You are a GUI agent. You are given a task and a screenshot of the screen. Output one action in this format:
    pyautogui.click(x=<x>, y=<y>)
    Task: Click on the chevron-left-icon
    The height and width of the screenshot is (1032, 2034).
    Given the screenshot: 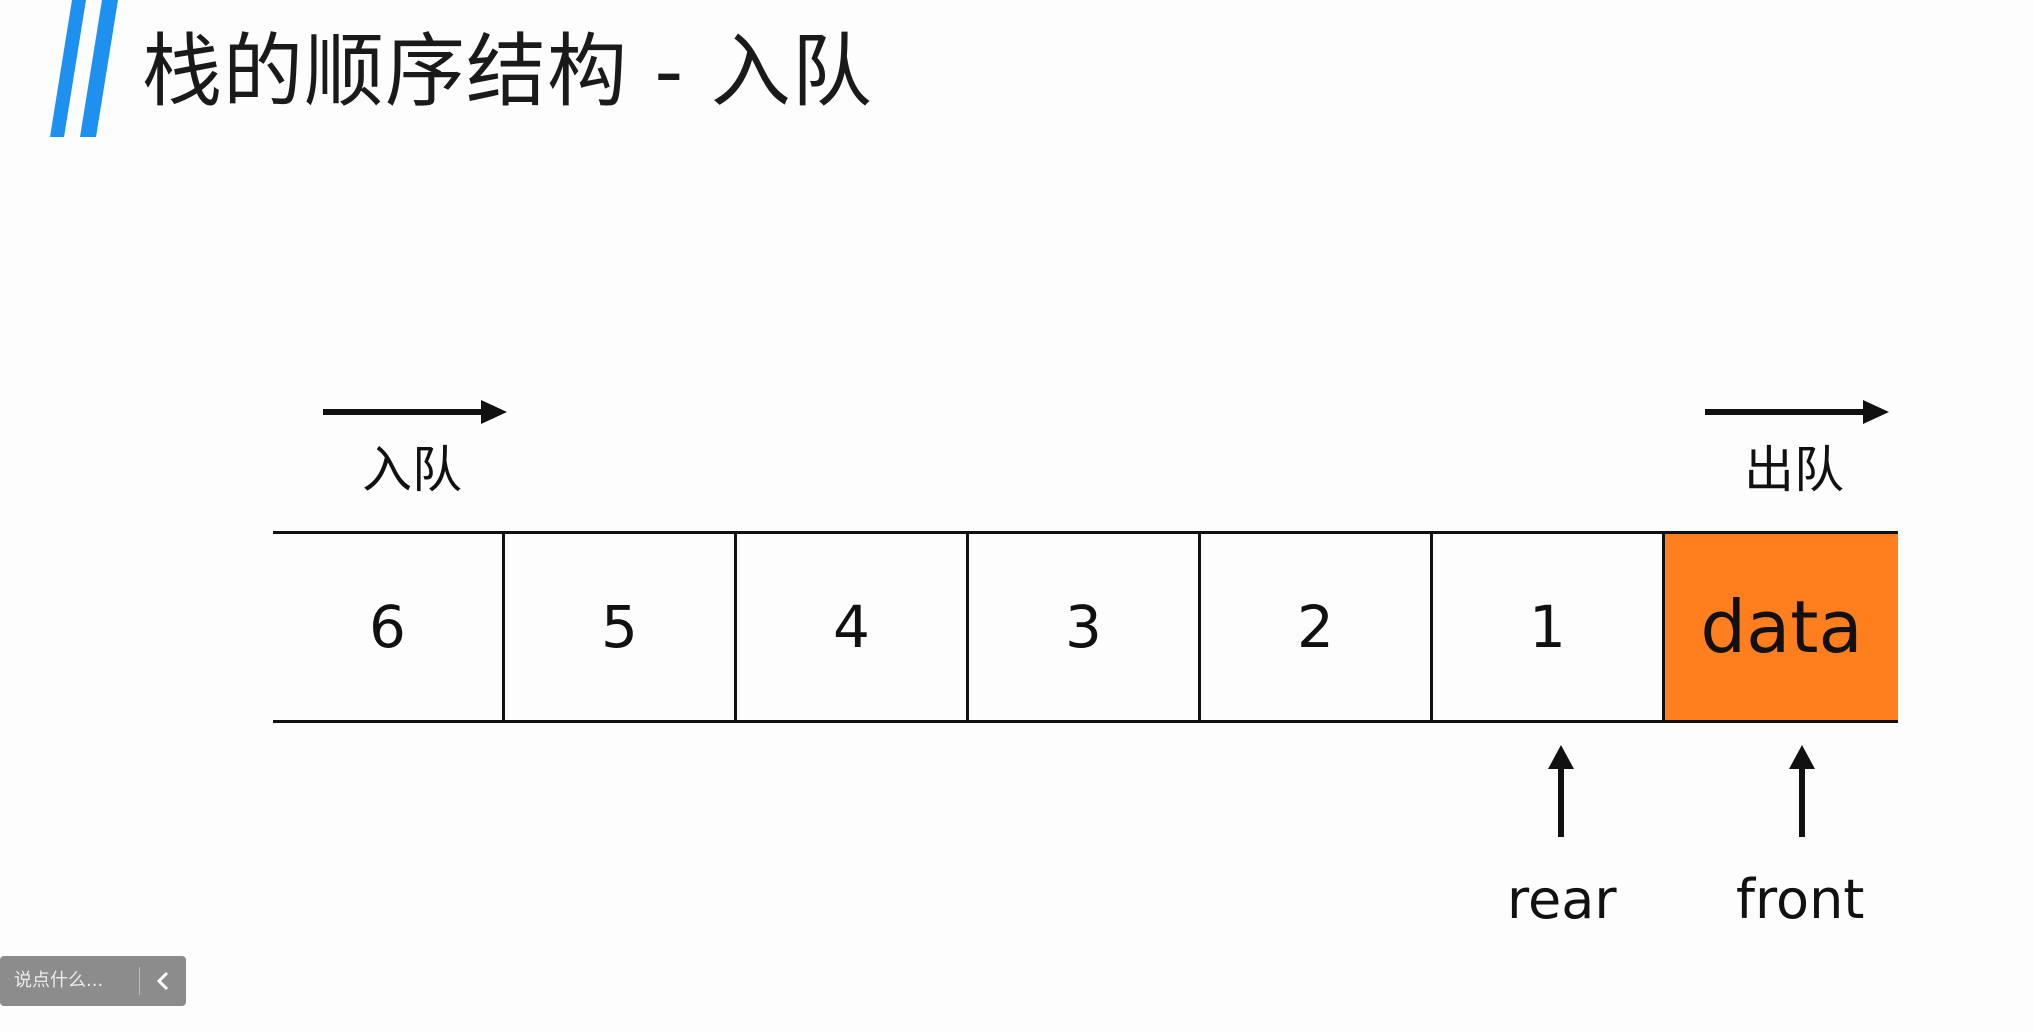 What is the action you would take?
    pyautogui.click(x=162, y=981)
    